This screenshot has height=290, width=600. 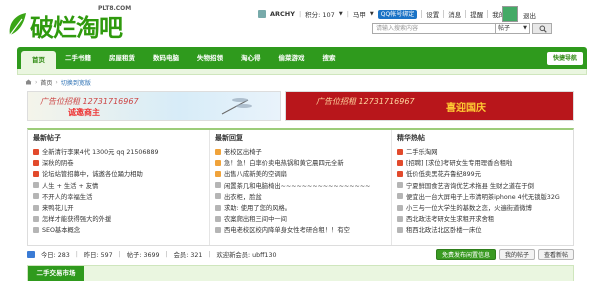 I want to click on ad-banner-right: 广告位招租 12731716967 喜迎国庆, so click(x=429, y=106).